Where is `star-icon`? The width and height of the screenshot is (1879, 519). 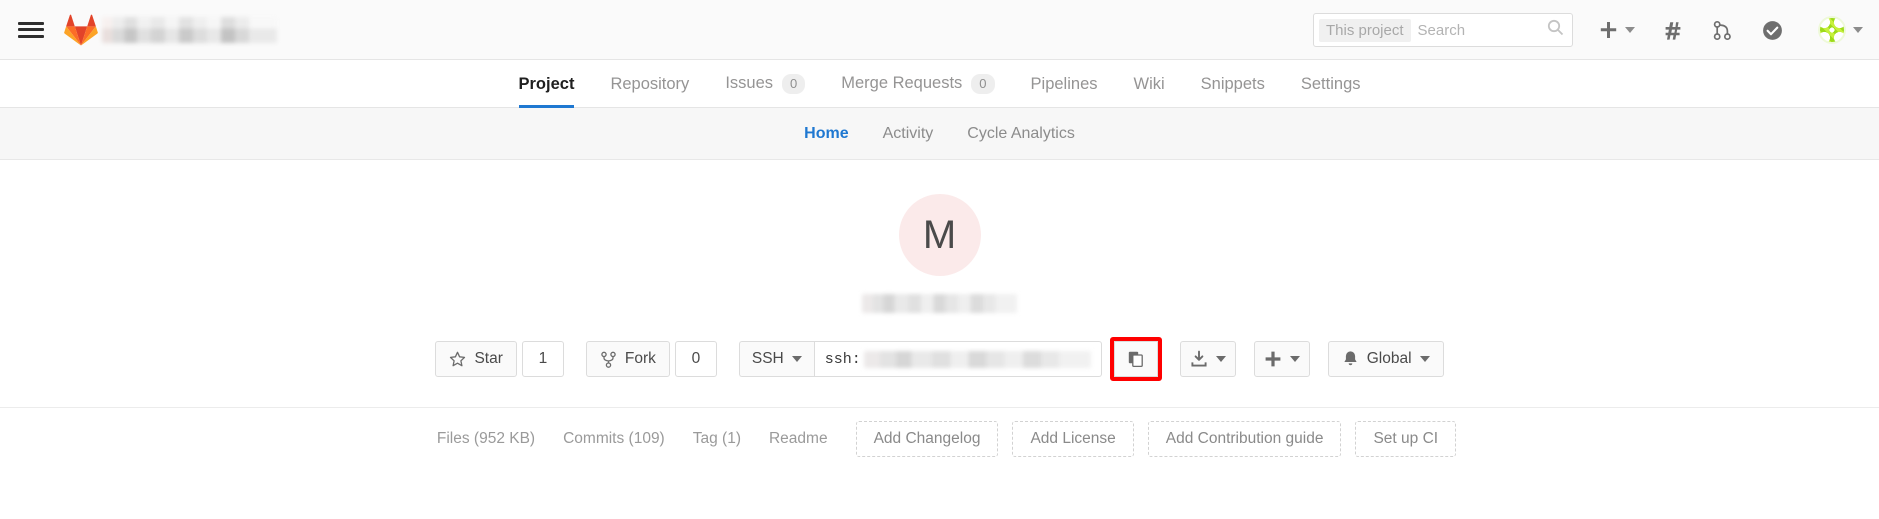
star-icon is located at coordinates (458, 358).